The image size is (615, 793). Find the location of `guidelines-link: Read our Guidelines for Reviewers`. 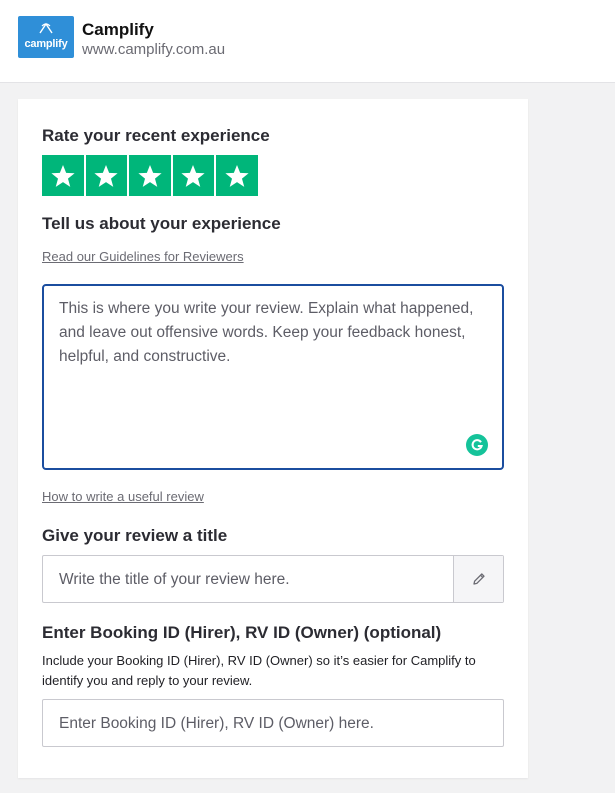

guidelines-link: Read our Guidelines for Reviewers is located at coordinates (143, 256).